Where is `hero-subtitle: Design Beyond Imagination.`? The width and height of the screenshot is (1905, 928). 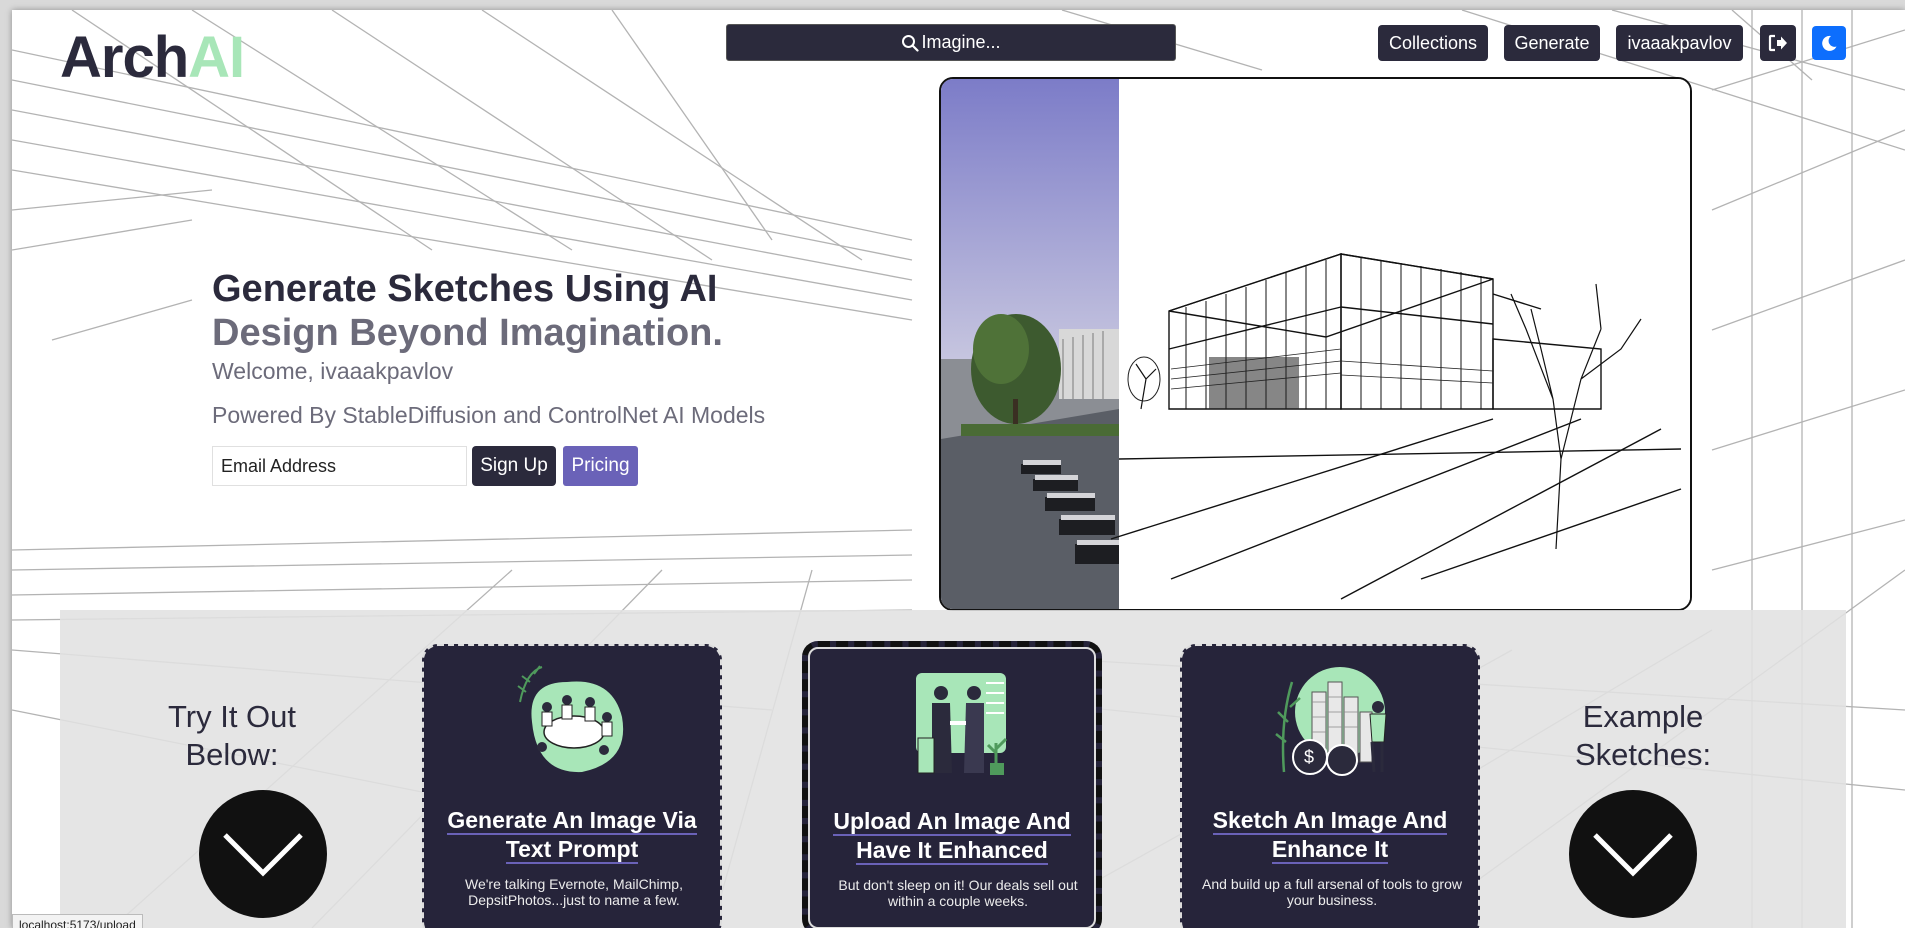
hero-subtitle: Design Beyond Imagination. is located at coordinates (467, 333).